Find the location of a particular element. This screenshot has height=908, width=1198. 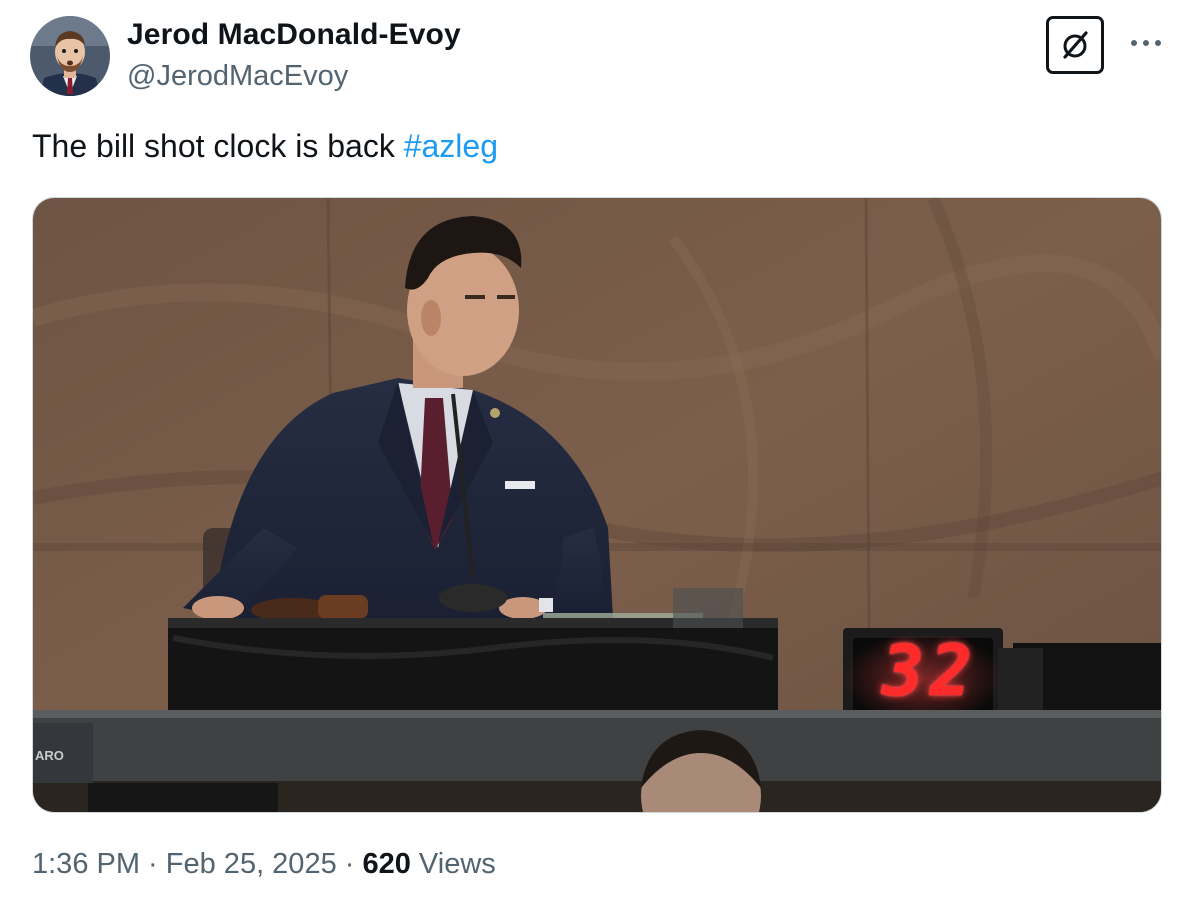

grok-button is located at coordinates (1075, 45).